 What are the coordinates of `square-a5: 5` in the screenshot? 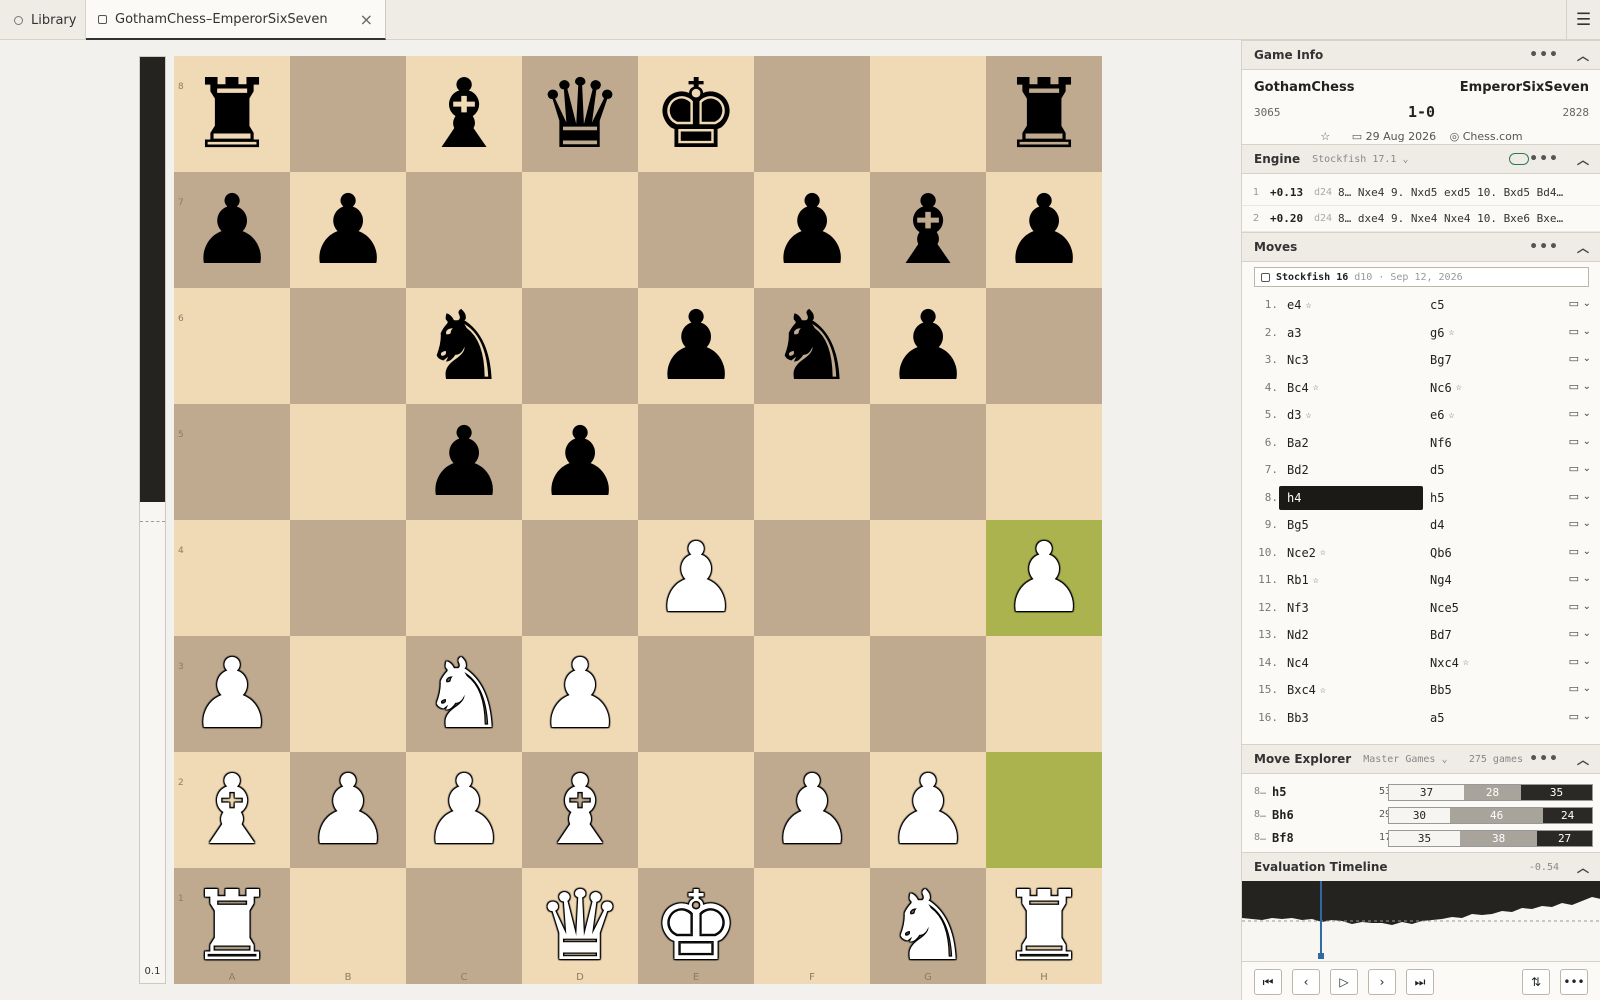 It's located at (232, 462).